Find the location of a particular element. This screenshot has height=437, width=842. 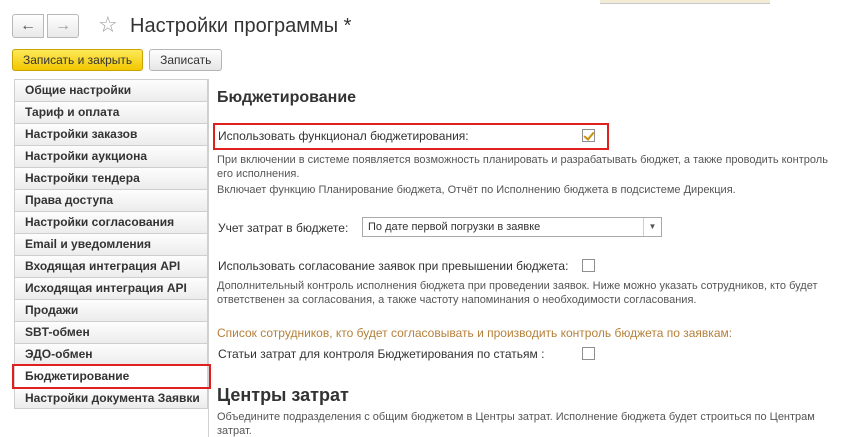

favorite-star-icon: ☆ is located at coordinates (108, 25).